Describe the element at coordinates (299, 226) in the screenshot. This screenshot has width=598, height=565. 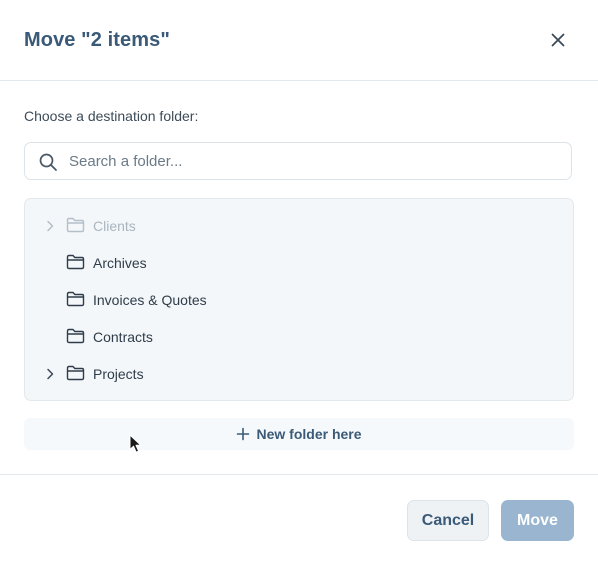
I see `tree-item-clients: Clients` at that location.